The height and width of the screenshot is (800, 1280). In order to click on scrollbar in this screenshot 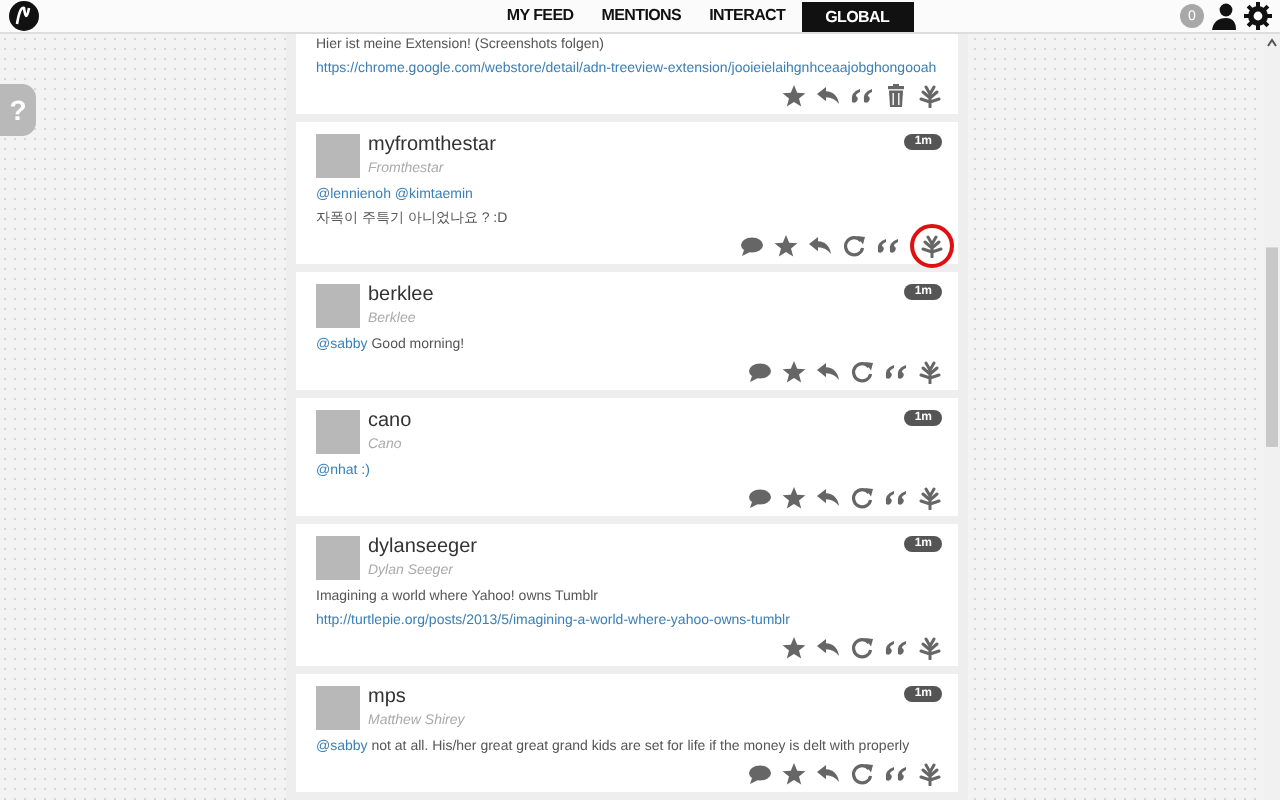, I will do `click(1272, 417)`.